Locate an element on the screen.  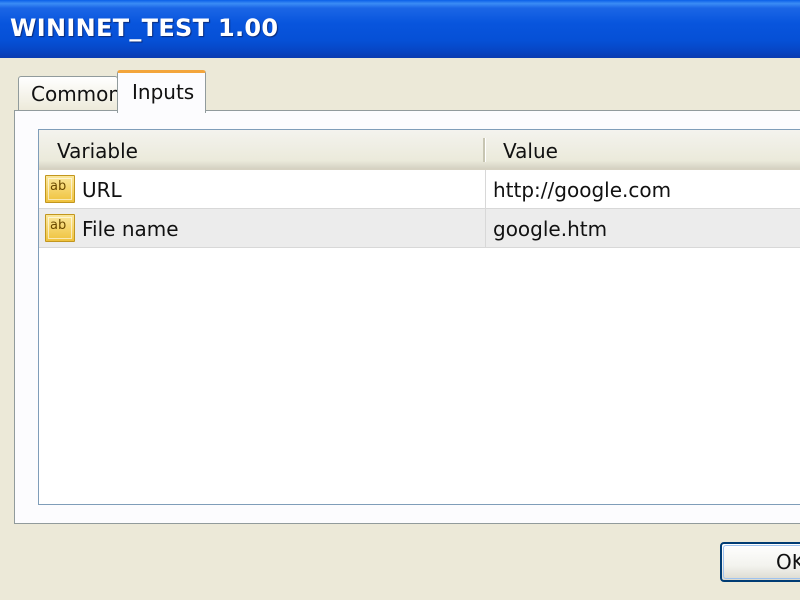
ok-button: OK is located at coordinates (760, 562).